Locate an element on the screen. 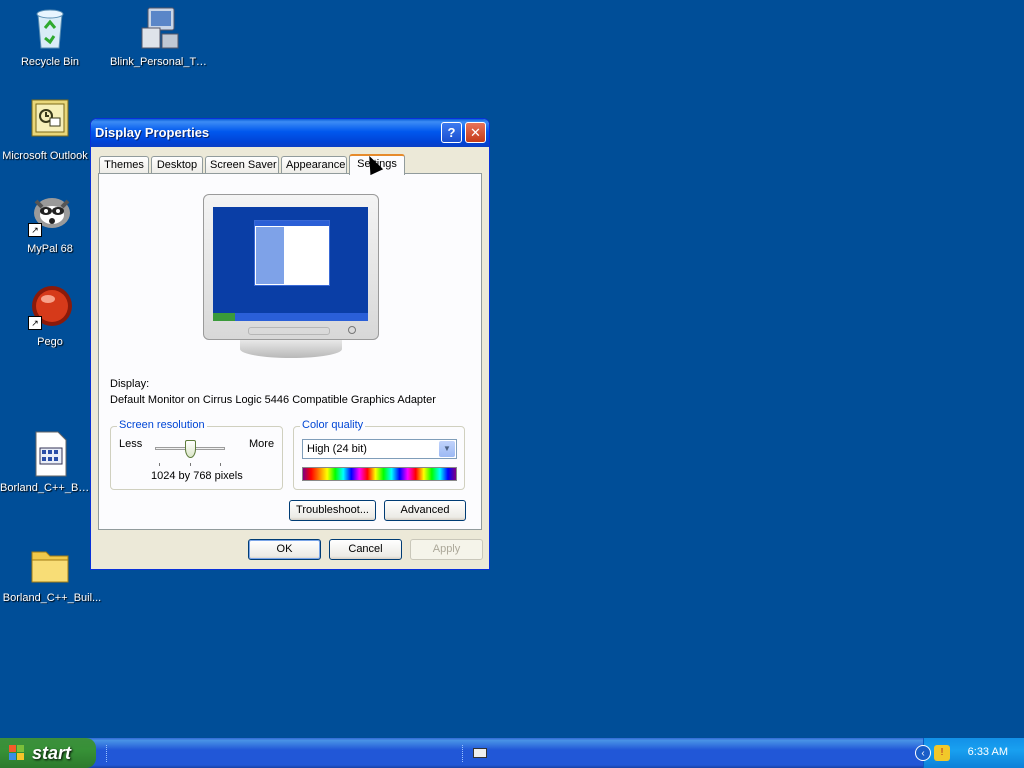  windows-logo-icon is located at coordinates (17, 753).